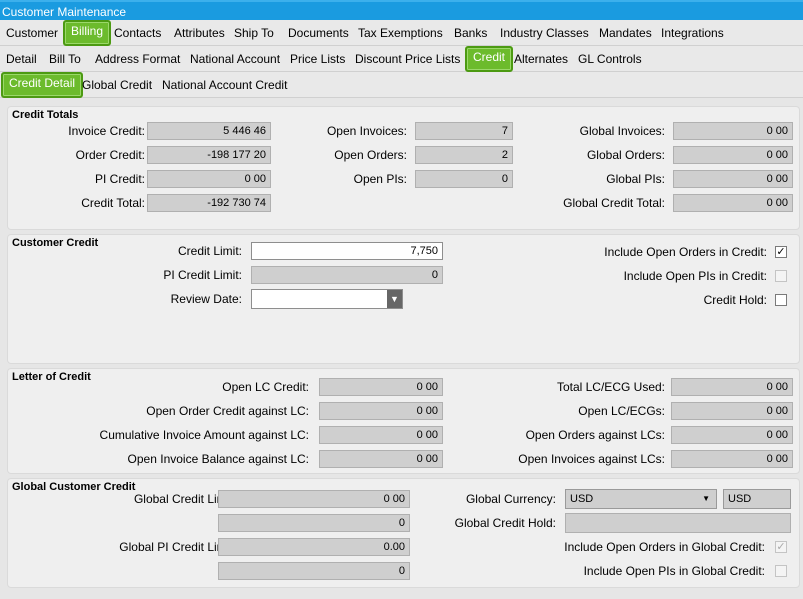 Image resolution: width=803 pixels, height=599 pixels. Describe the element at coordinates (733, 179) in the screenshot. I see `global-pis-value: 0 00` at that location.